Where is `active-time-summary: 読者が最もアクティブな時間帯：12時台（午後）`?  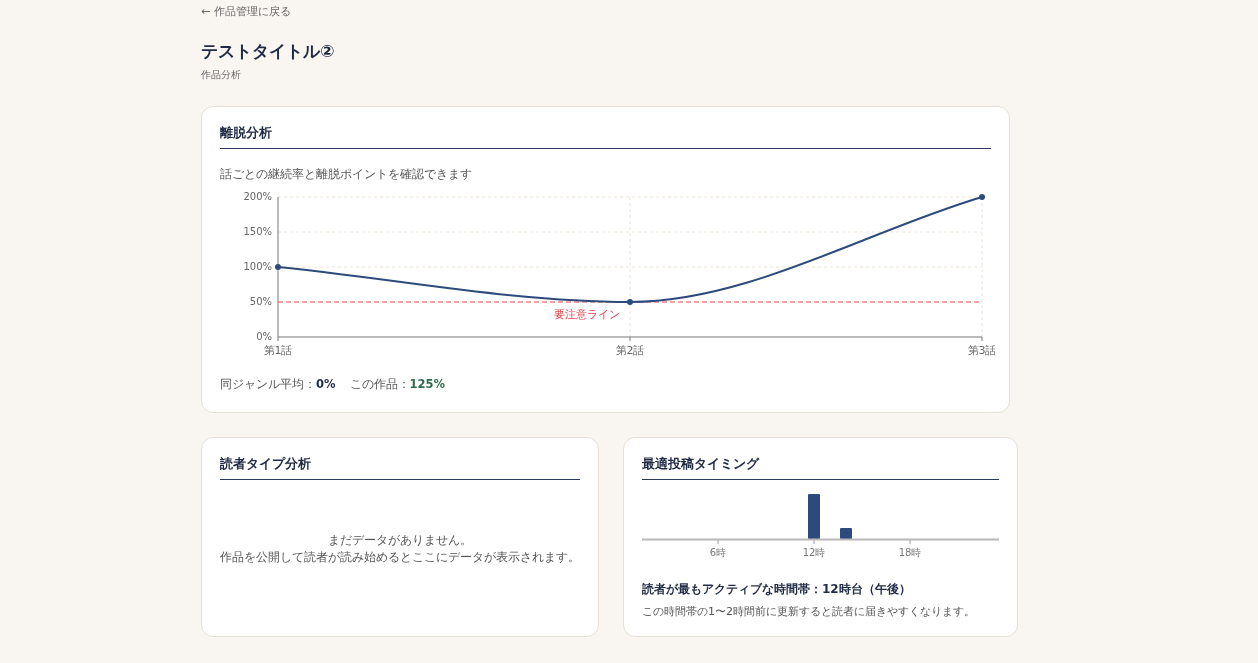
active-time-summary: 読者が最もアクティブな時間帯：12時台（午後） is located at coordinates (777, 590).